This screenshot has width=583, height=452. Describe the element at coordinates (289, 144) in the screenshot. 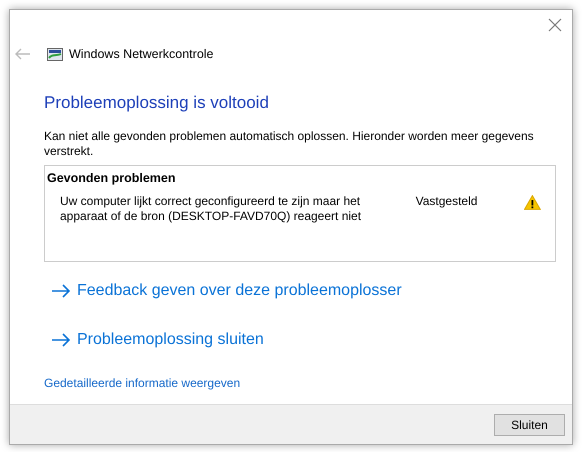

I see `description-text: Kan niet alle gevonden problemen automatisch oplossen. Hieronder worden meer gegevens verstrekt.` at that location.